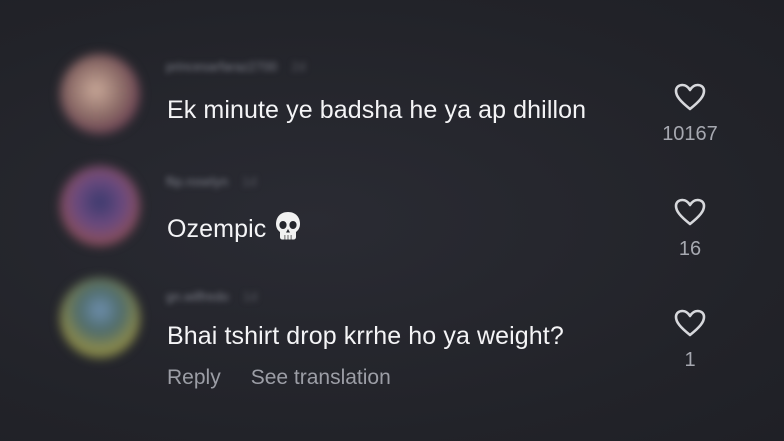 This screenshot has height=441, width=784. I want to click on username-text: flip.roselyn, so click(197, 181).